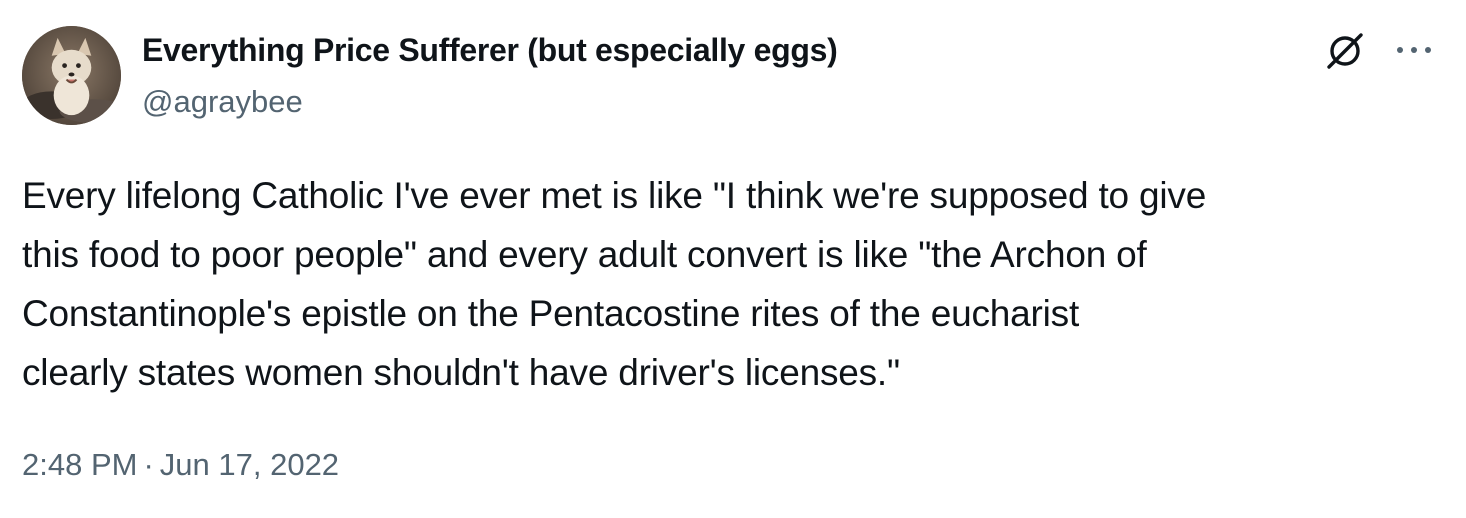 The image size is (1466, 518). I want to click on tweet-date: Jun 17, 2022, so click(249, 464).